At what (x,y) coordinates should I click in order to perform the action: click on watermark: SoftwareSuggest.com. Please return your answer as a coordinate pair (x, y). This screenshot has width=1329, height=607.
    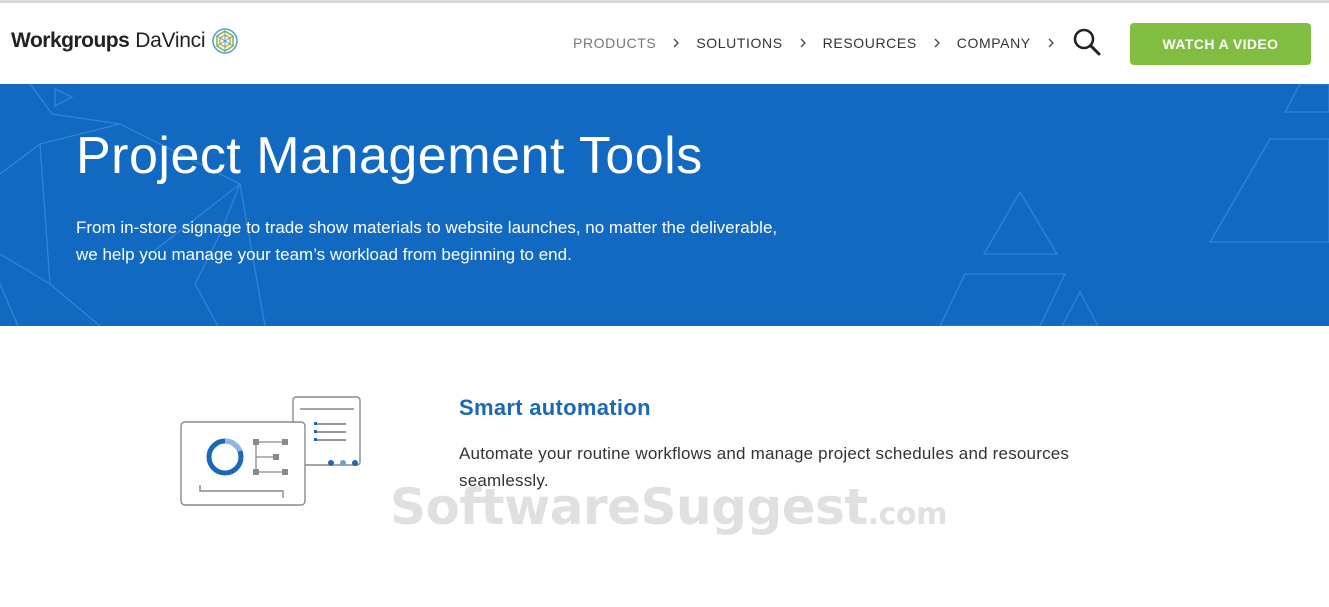
    Looking at the image, I should click on (668, 507).